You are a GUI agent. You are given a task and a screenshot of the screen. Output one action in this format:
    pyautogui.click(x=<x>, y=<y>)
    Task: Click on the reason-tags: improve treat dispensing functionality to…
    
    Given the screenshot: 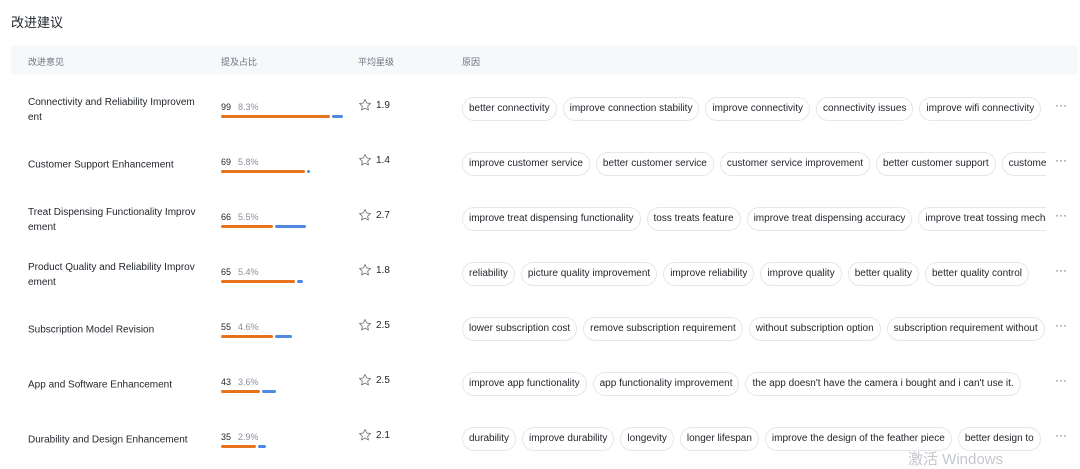 What is the action you would take?
    pyautogui.click(x=754, y=219)
    